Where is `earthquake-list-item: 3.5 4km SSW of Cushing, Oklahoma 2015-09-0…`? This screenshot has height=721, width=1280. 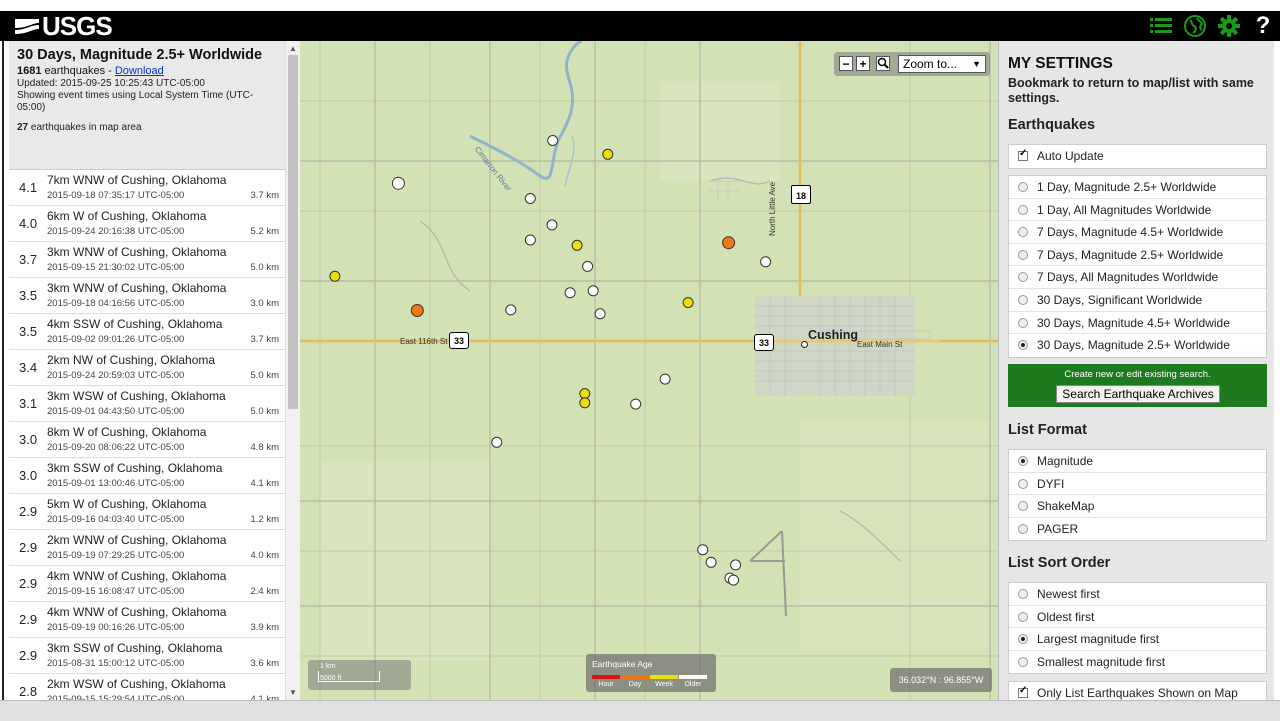
earthquake-list-item: 3.5 4km SSW of Cushing, Oklahoma 2015-09-0… is located at coordinates (147, 332).